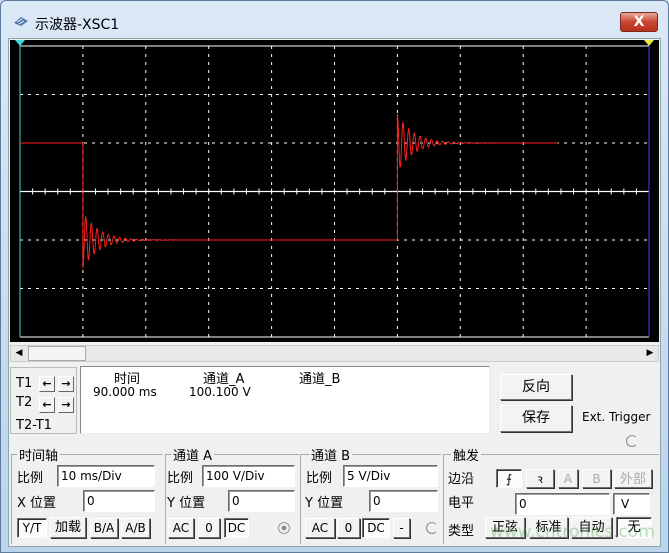 This screenshot has height=553, width=669. What do you see at coordinates (639, 22) in the screenshot?
I see `close-button: X` at bounding box center [639, 22].